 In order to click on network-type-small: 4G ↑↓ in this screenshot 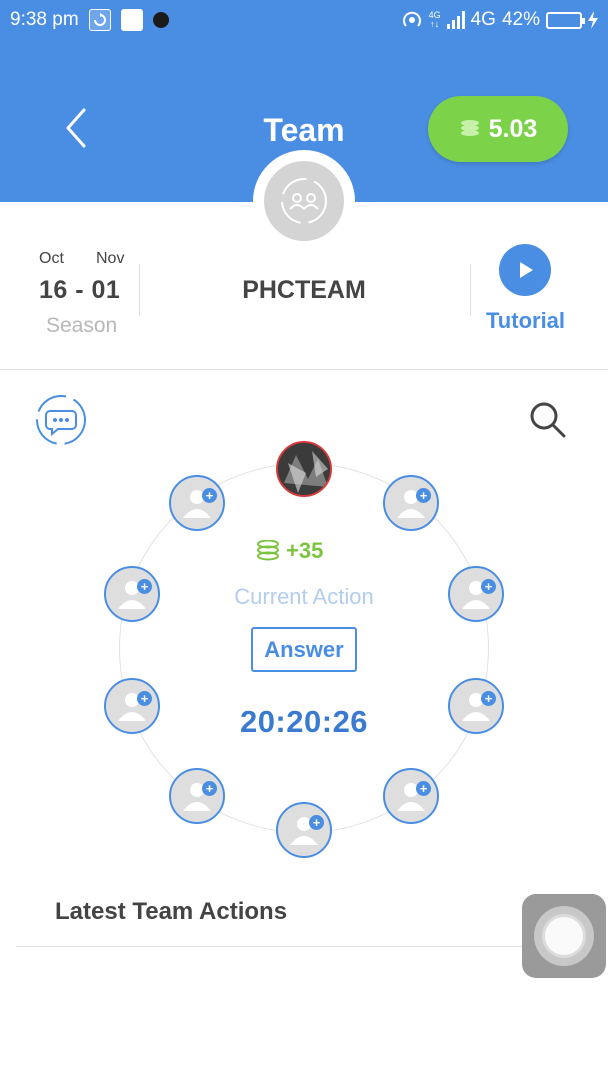, I will do `click(434, 19)`.